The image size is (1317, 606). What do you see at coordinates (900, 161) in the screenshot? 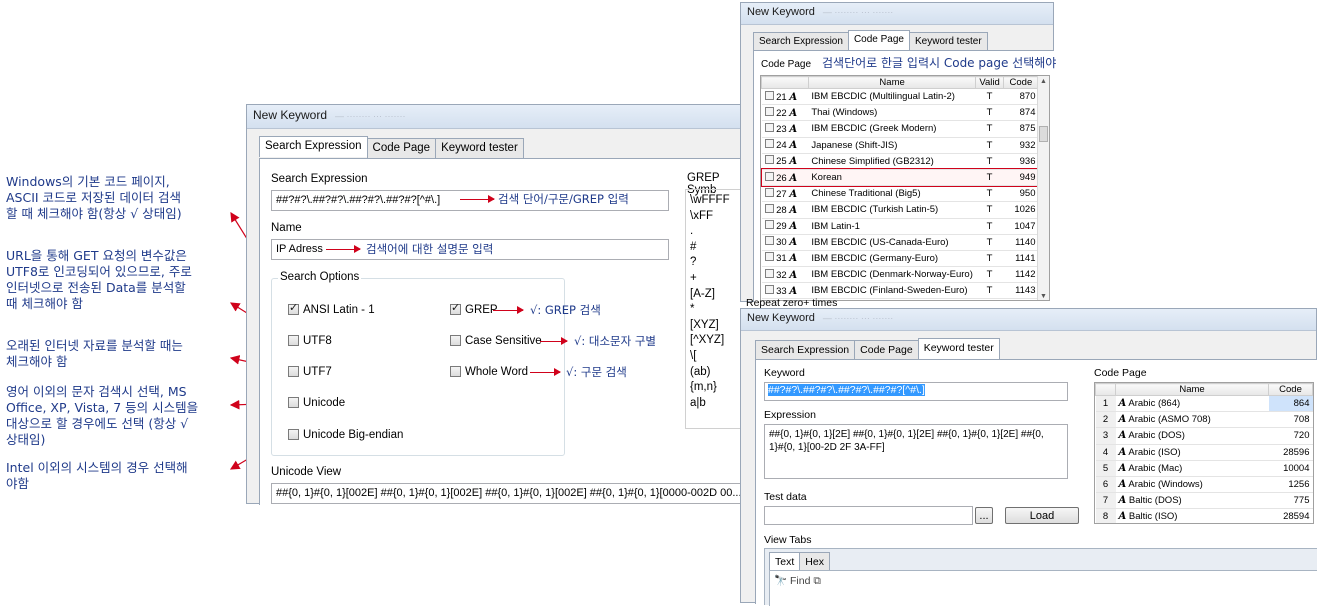
I see `code-page-row: 25 A Chinese Simplified (GB2312) T 936` at bounding box center [900, 161].